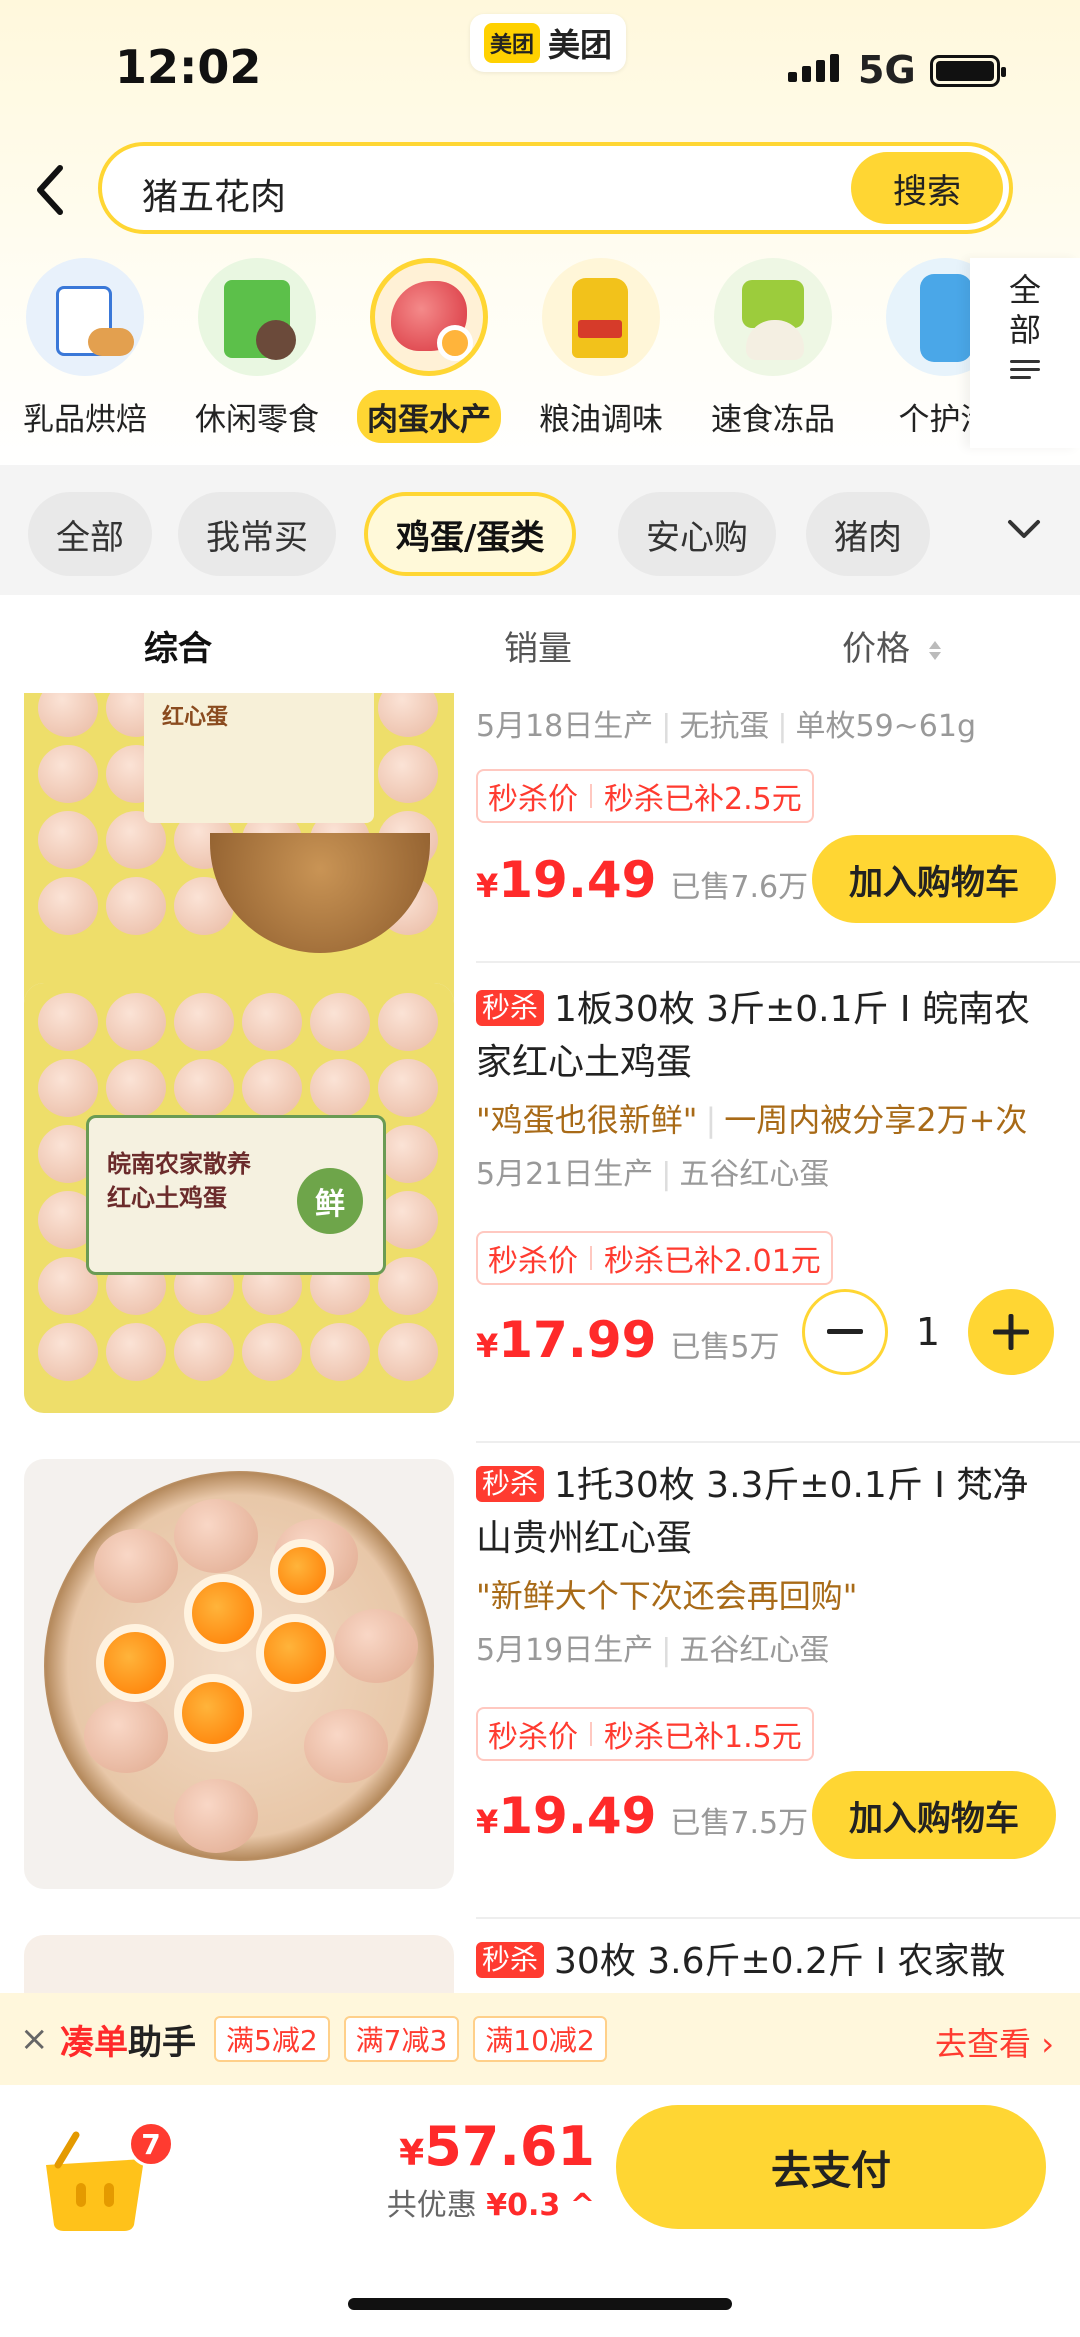 This screenshot has width=1080, height=2337. I want to click on quantity-stepper: 1, so click(928, 1332).